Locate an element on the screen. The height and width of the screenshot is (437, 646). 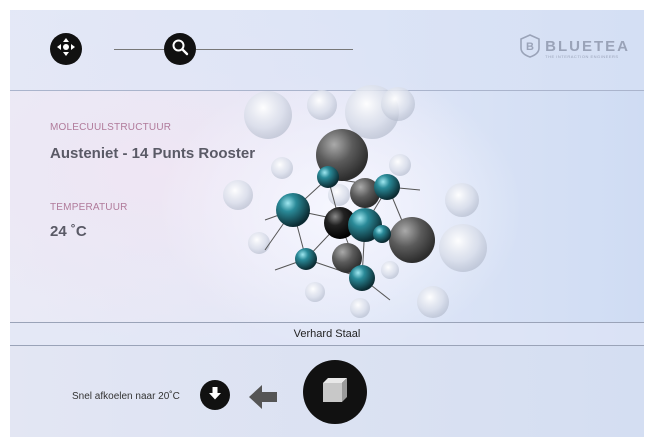
material-name: Verhard Staal is located at coordinates (327, 334).